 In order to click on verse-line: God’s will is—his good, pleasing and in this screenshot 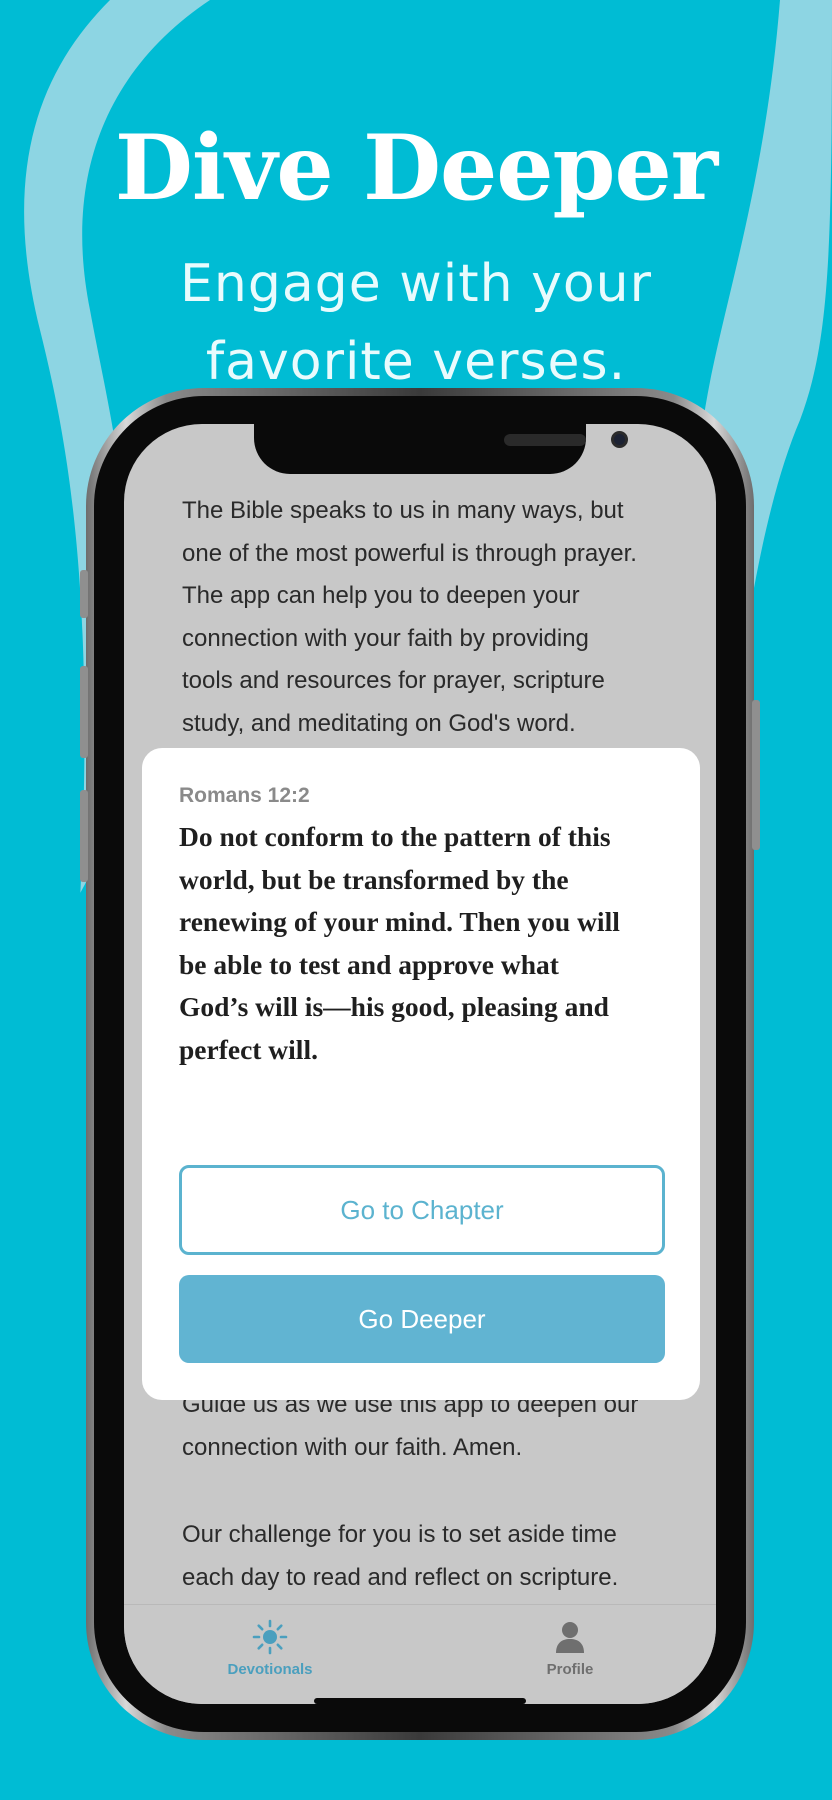, I will do `click(394, 1006)`.